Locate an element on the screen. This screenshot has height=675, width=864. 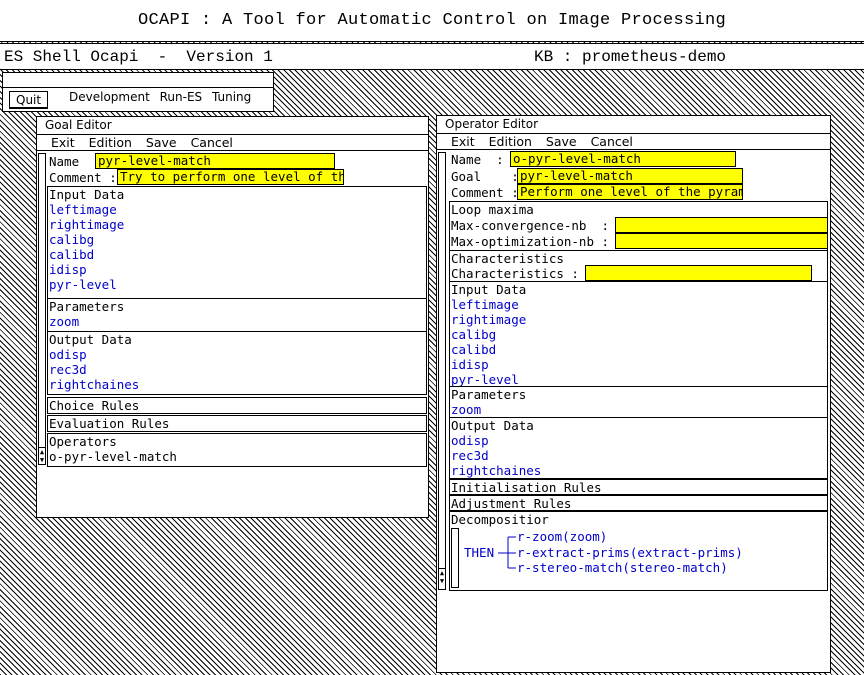
goal-choice-rules-section: Choice Rules is located at coordinates (237, 405).